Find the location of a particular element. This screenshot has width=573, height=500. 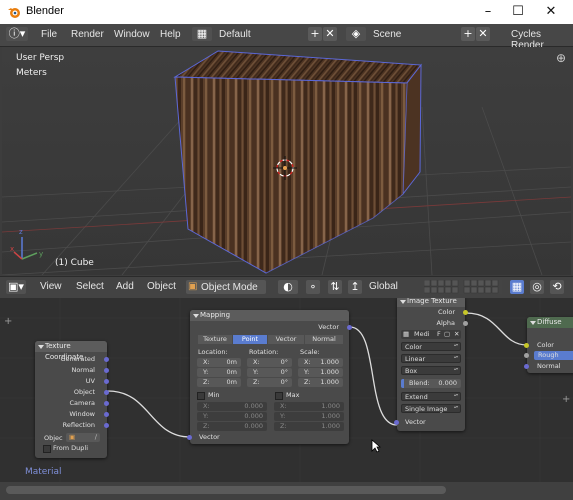

tc-output-camera: Camera is located at coordinates (82, 403).